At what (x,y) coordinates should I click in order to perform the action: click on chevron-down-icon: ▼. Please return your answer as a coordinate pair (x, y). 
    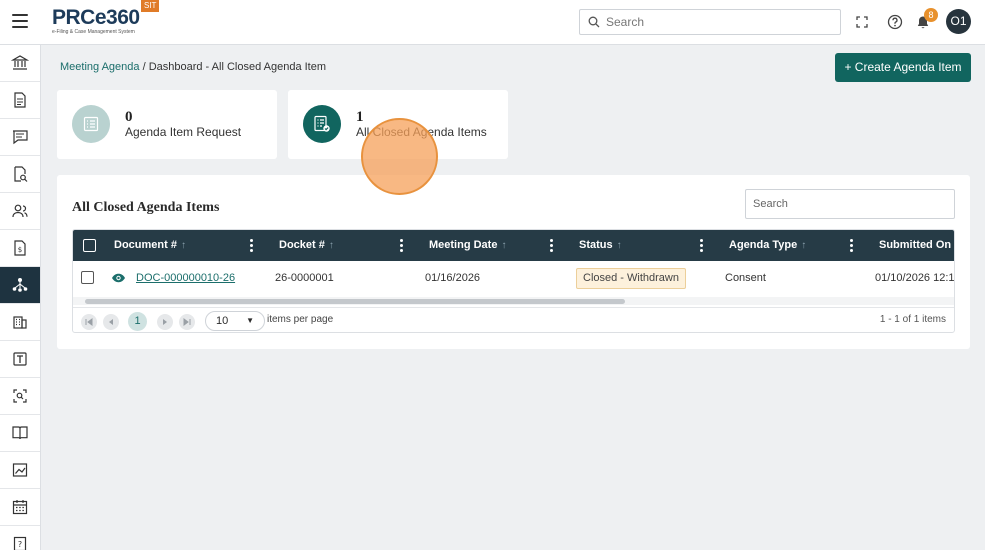
    Looking at the image, I should click on (250, 320).